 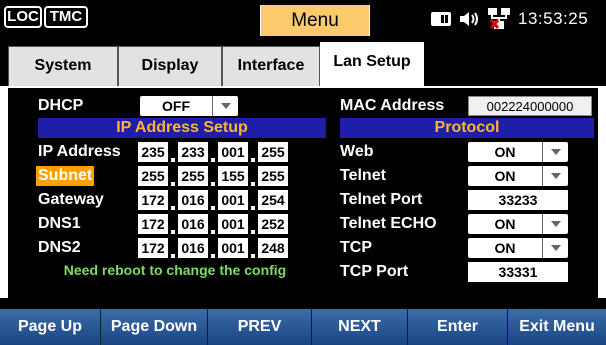 I want to click on ip-octet: 001, so click(x=233, y=152).